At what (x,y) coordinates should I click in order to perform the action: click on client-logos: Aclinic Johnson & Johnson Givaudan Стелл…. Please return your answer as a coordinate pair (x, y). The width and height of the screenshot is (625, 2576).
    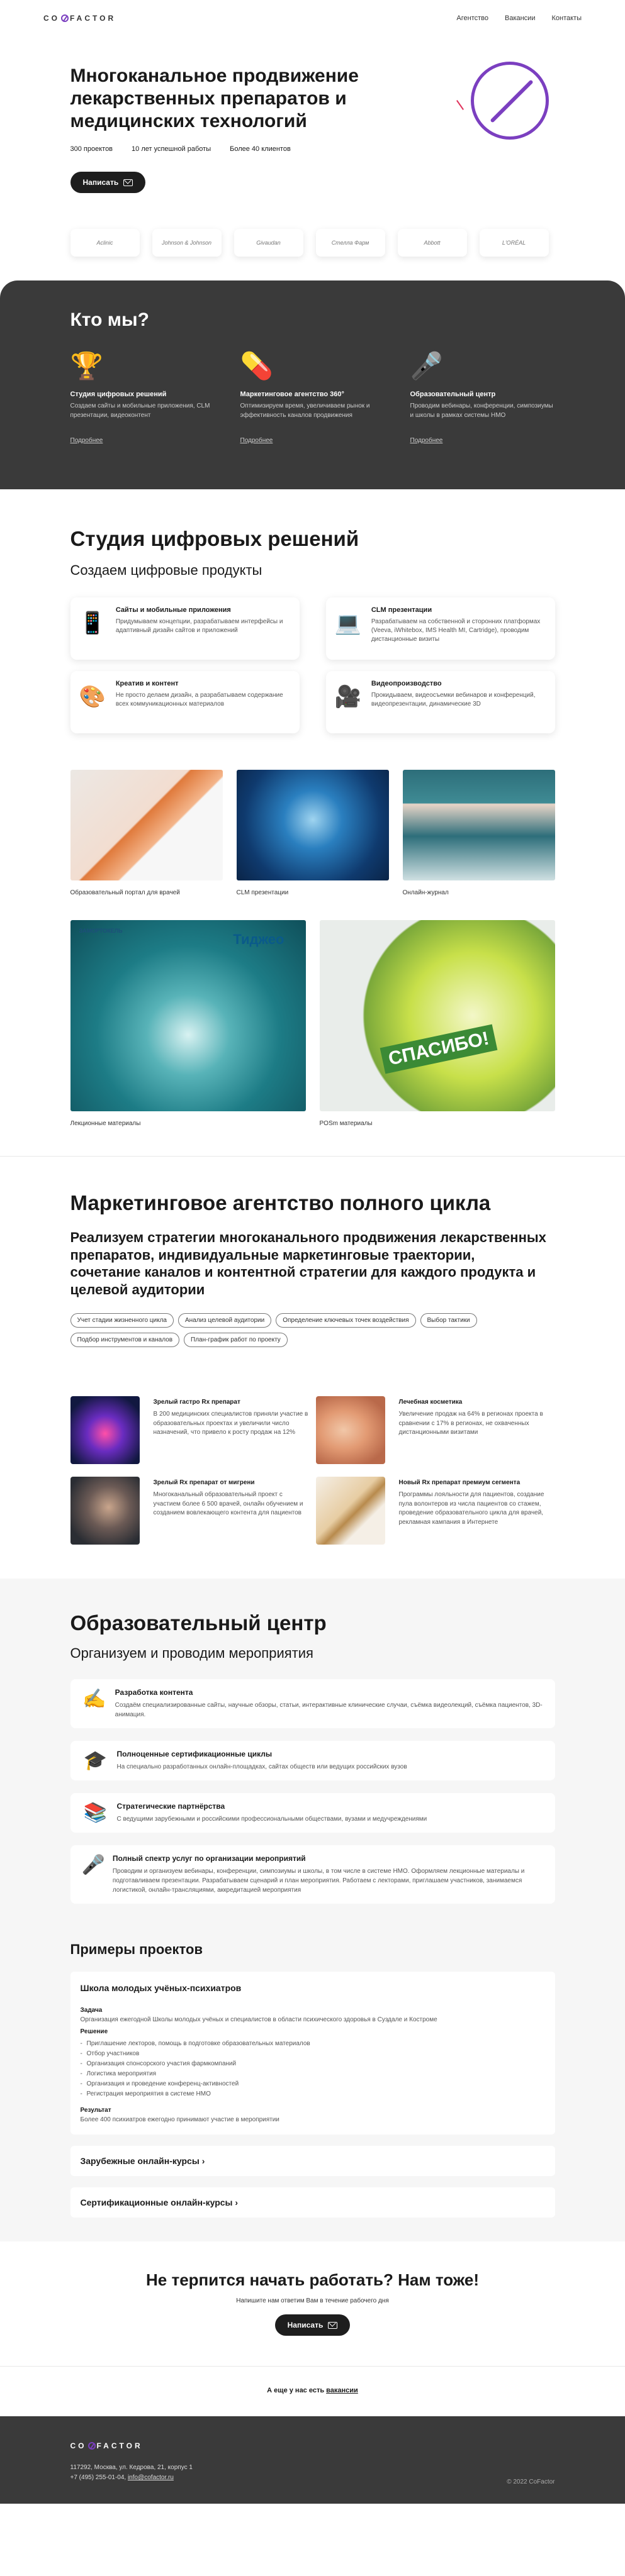
    Looking at the image, I should click on (312, 243).